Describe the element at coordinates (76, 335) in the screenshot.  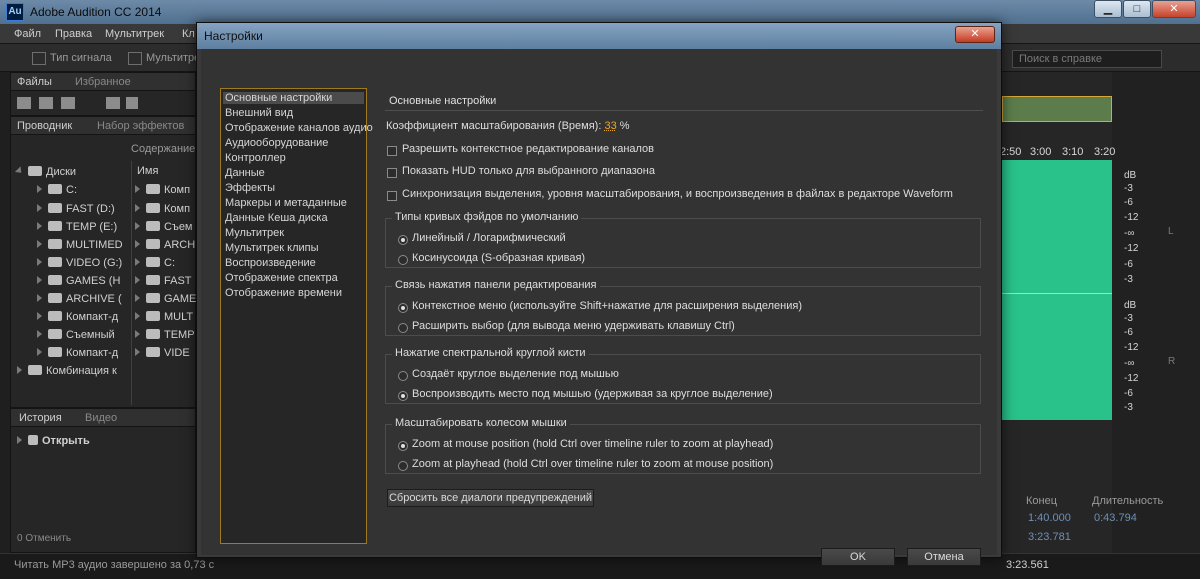
I see `tree-item-drive: Съемный` at that location.